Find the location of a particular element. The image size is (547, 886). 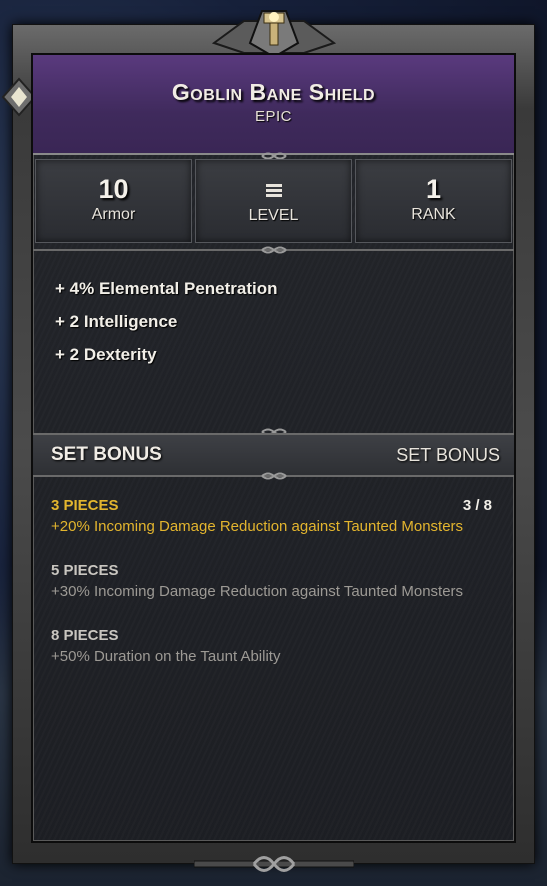

item-name: Goblin Bane Shield is located at coordinates (273, 92).